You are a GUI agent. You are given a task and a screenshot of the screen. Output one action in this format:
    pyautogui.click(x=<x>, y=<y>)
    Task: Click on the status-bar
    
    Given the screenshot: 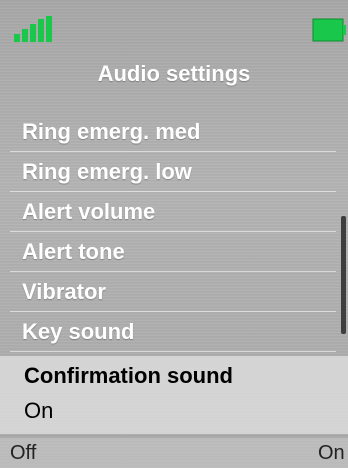 What is the action you would take?
    pyautogui.click(x=174, y=25)
    